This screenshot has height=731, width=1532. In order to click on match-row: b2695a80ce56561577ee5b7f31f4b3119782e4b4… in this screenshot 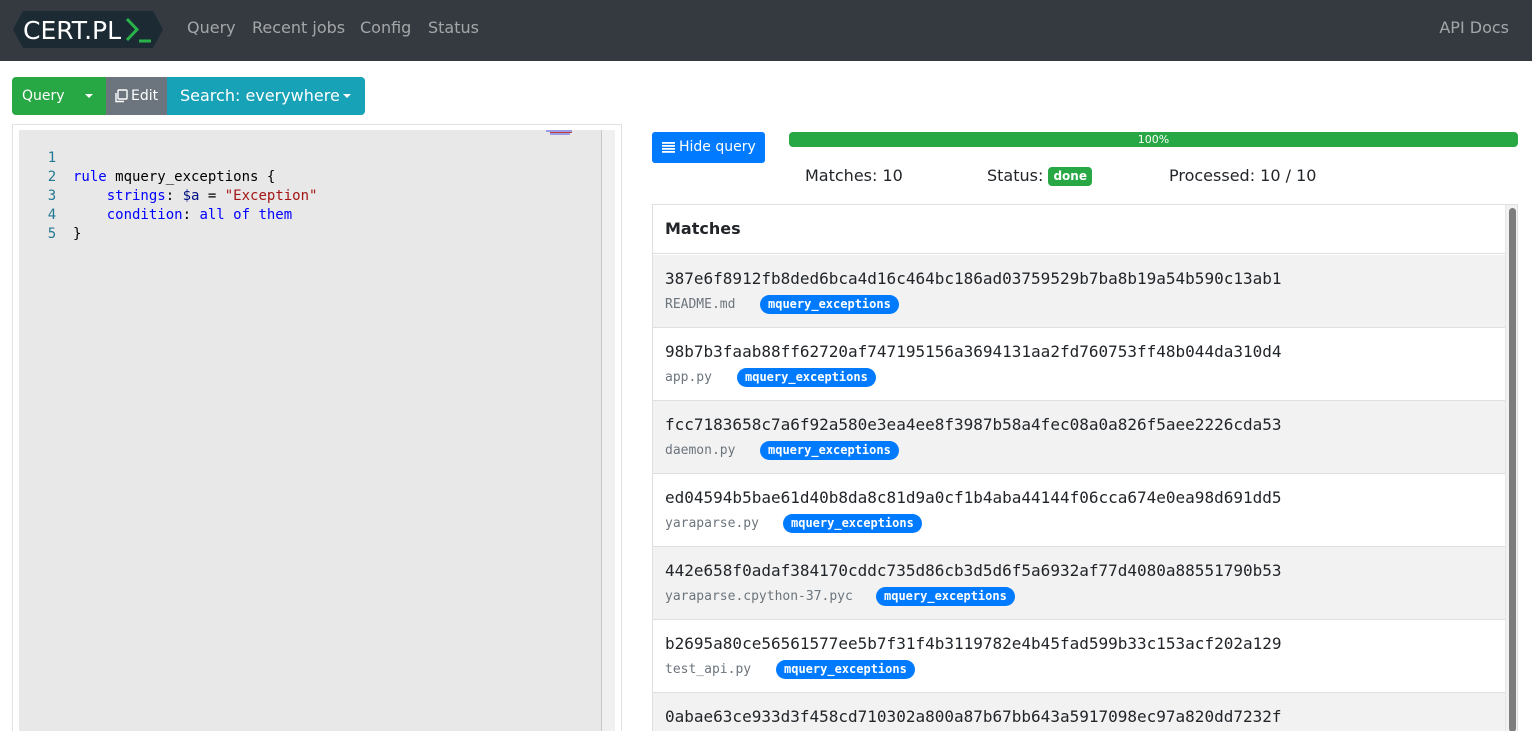, I will do `click(1079, 656)`.